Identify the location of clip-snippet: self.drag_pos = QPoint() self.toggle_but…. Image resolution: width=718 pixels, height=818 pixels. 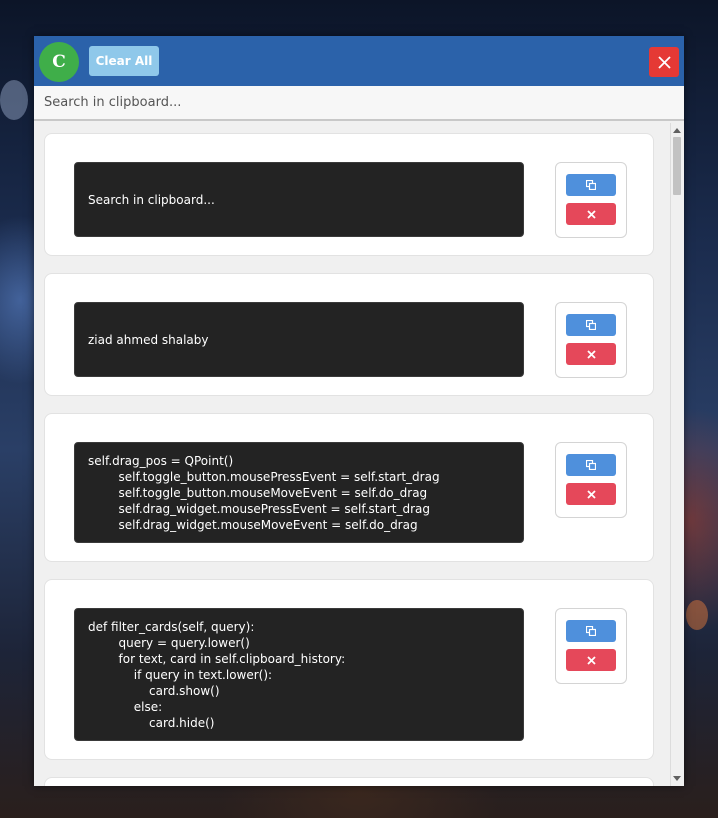
(299, 492).